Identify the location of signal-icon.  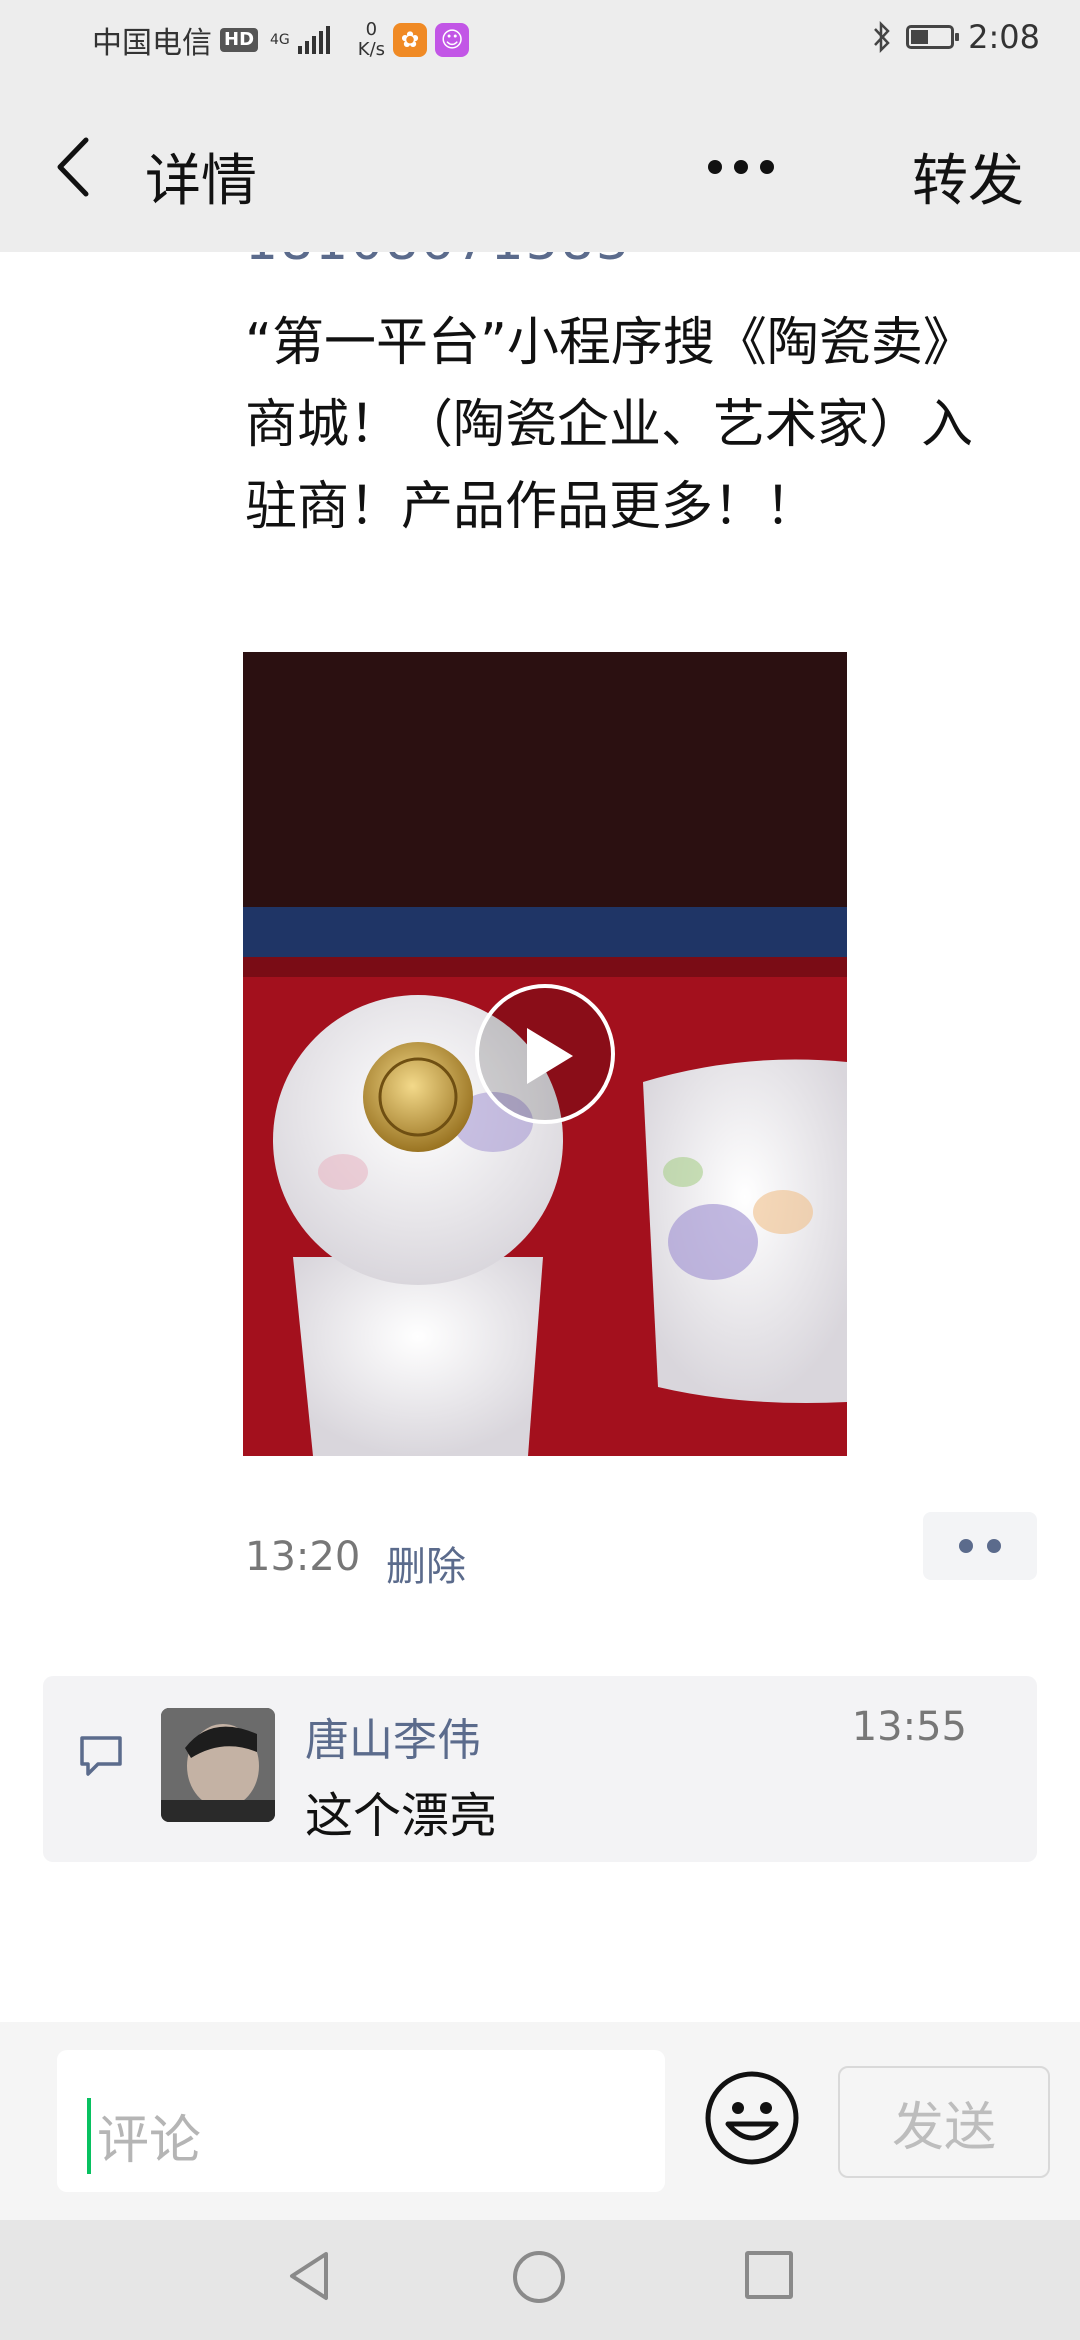
(313, 40).